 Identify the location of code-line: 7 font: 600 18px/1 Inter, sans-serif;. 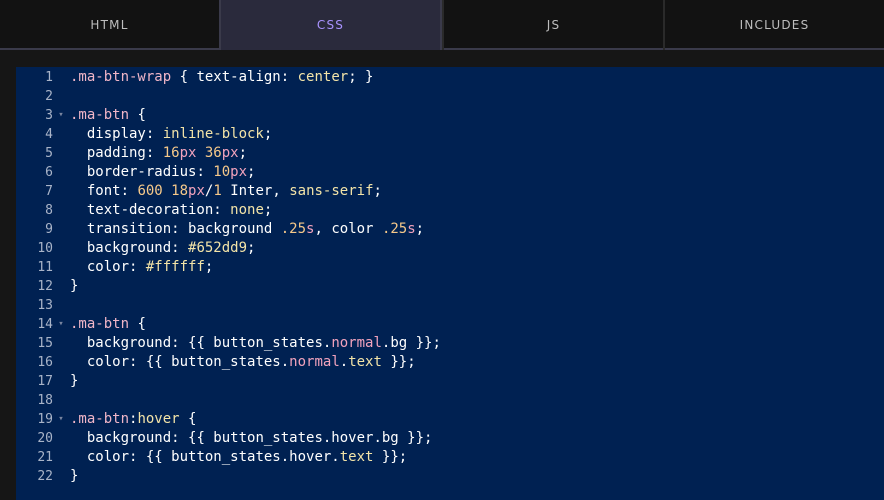
(450, 191).